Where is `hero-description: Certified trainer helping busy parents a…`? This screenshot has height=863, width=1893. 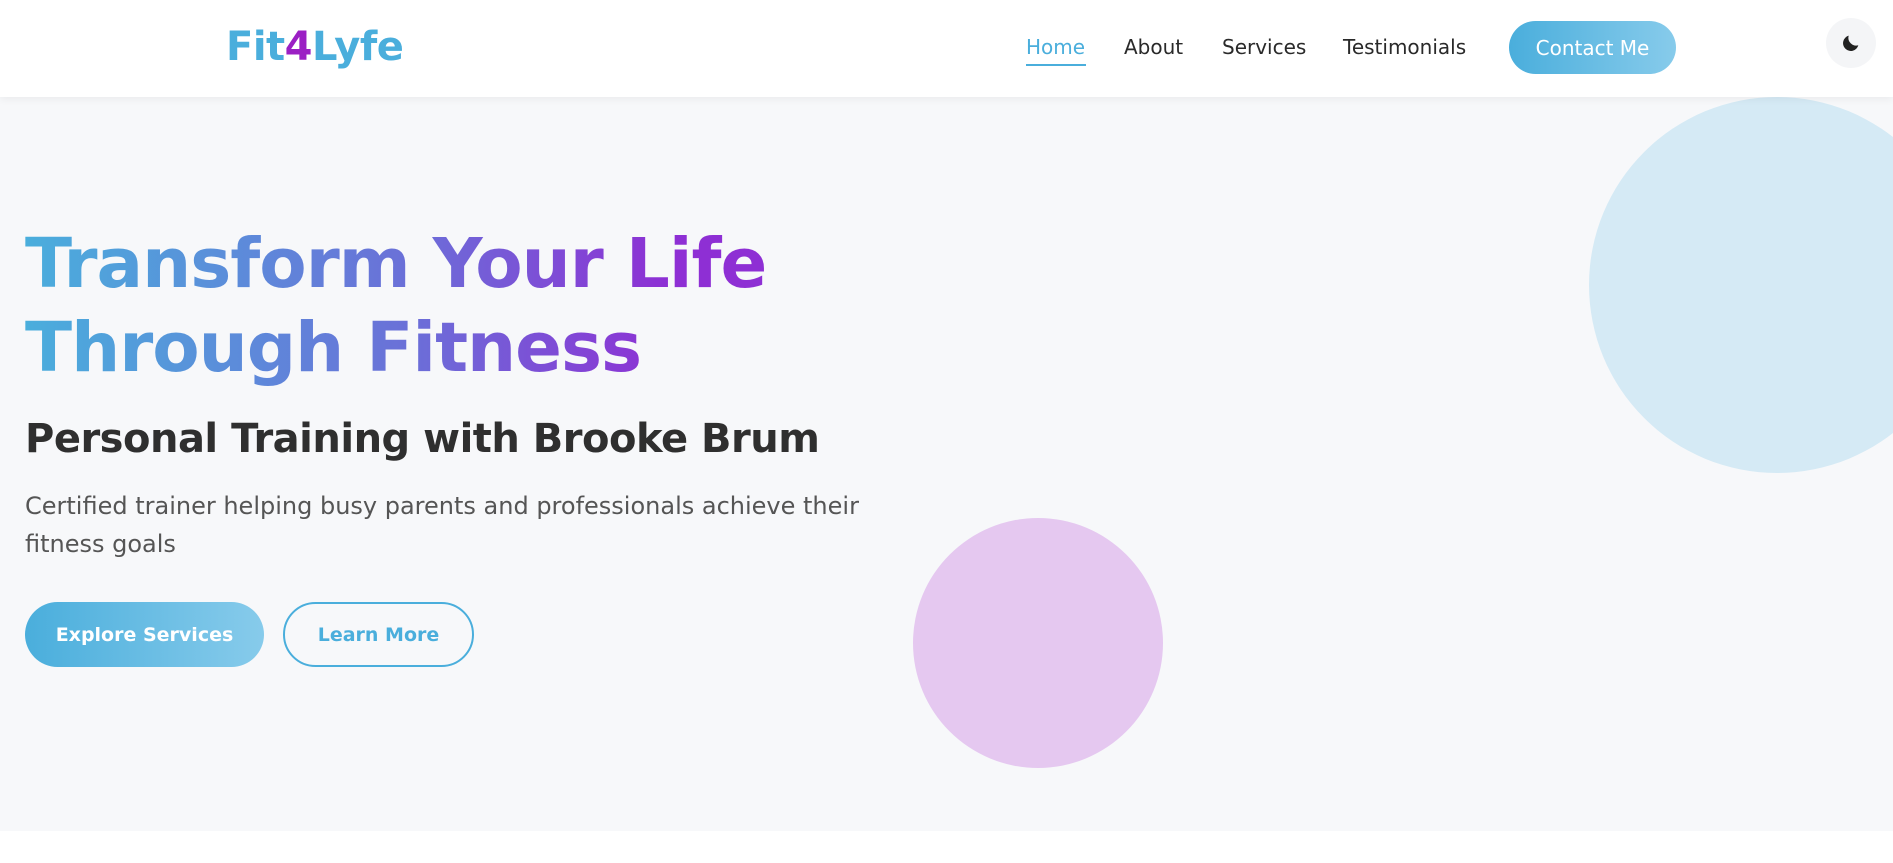
hero-description: Certified trainer helping busy parents a… is located at coordinates (442, 525).